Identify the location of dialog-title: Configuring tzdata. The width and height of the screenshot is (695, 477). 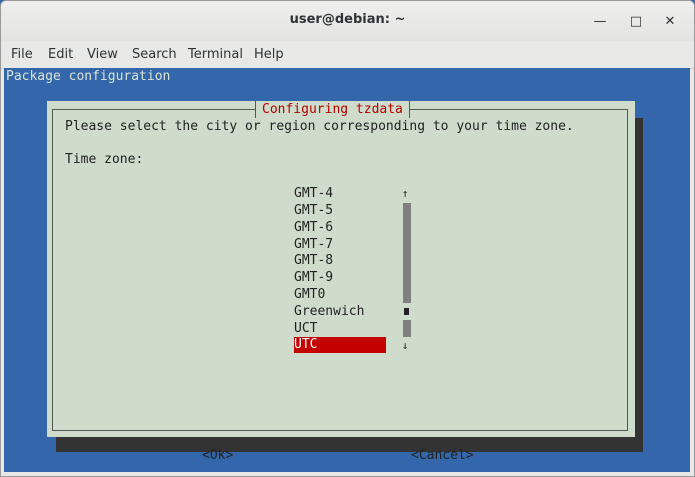
(332, 109).